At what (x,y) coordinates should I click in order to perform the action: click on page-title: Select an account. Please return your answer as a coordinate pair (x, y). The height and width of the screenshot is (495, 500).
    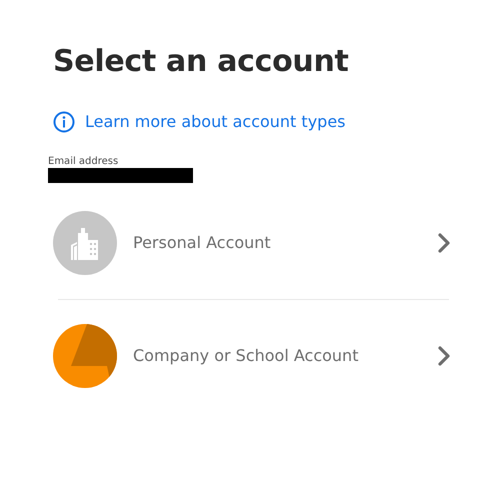
    Looking at the image, I should click on (201, 62).